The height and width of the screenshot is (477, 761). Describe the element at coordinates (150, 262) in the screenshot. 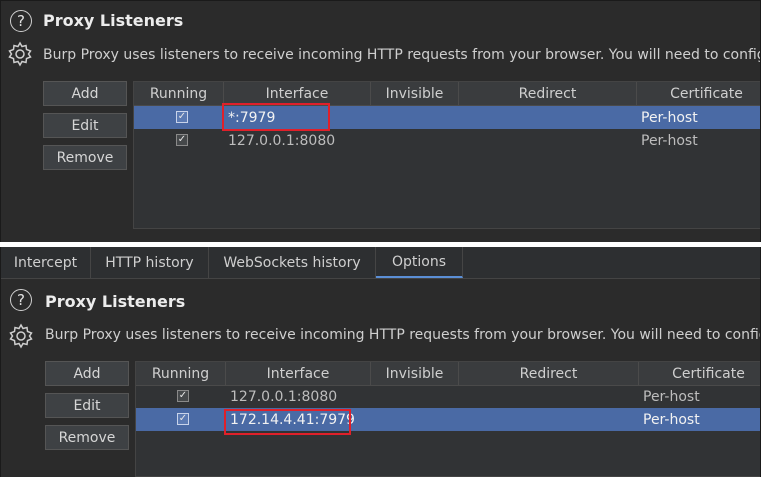

I see `tab-http-history: HTTP history` at that location.